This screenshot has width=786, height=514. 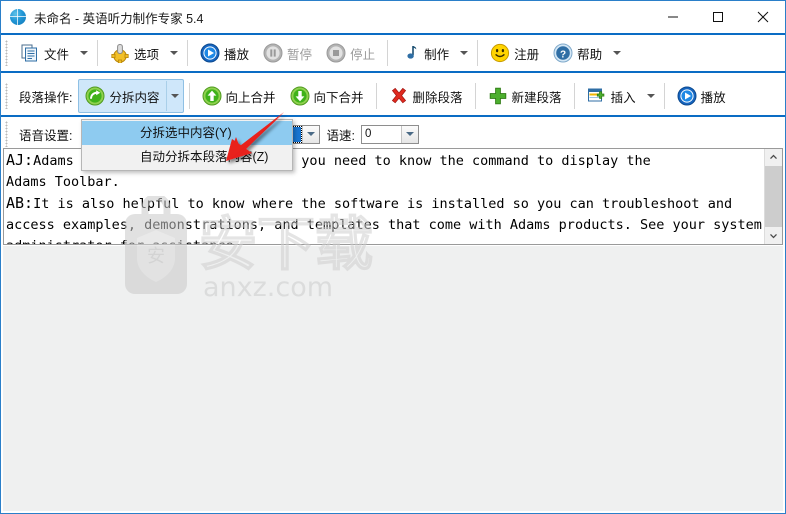 What do you see at coordinates (398, 95) in the screenshot?
I see `red-x-icon` at bounding box center [398, 95].